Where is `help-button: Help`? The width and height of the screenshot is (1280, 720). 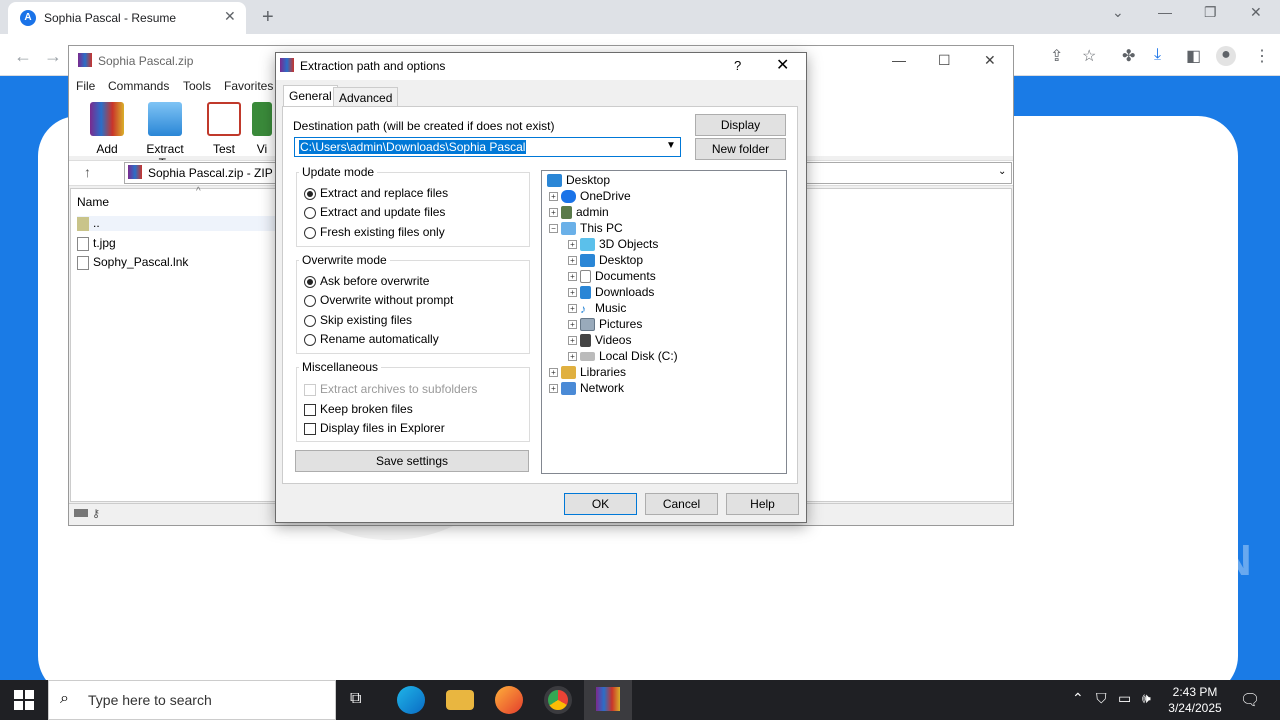 help-button: Help is located at coordinates (762, 504).